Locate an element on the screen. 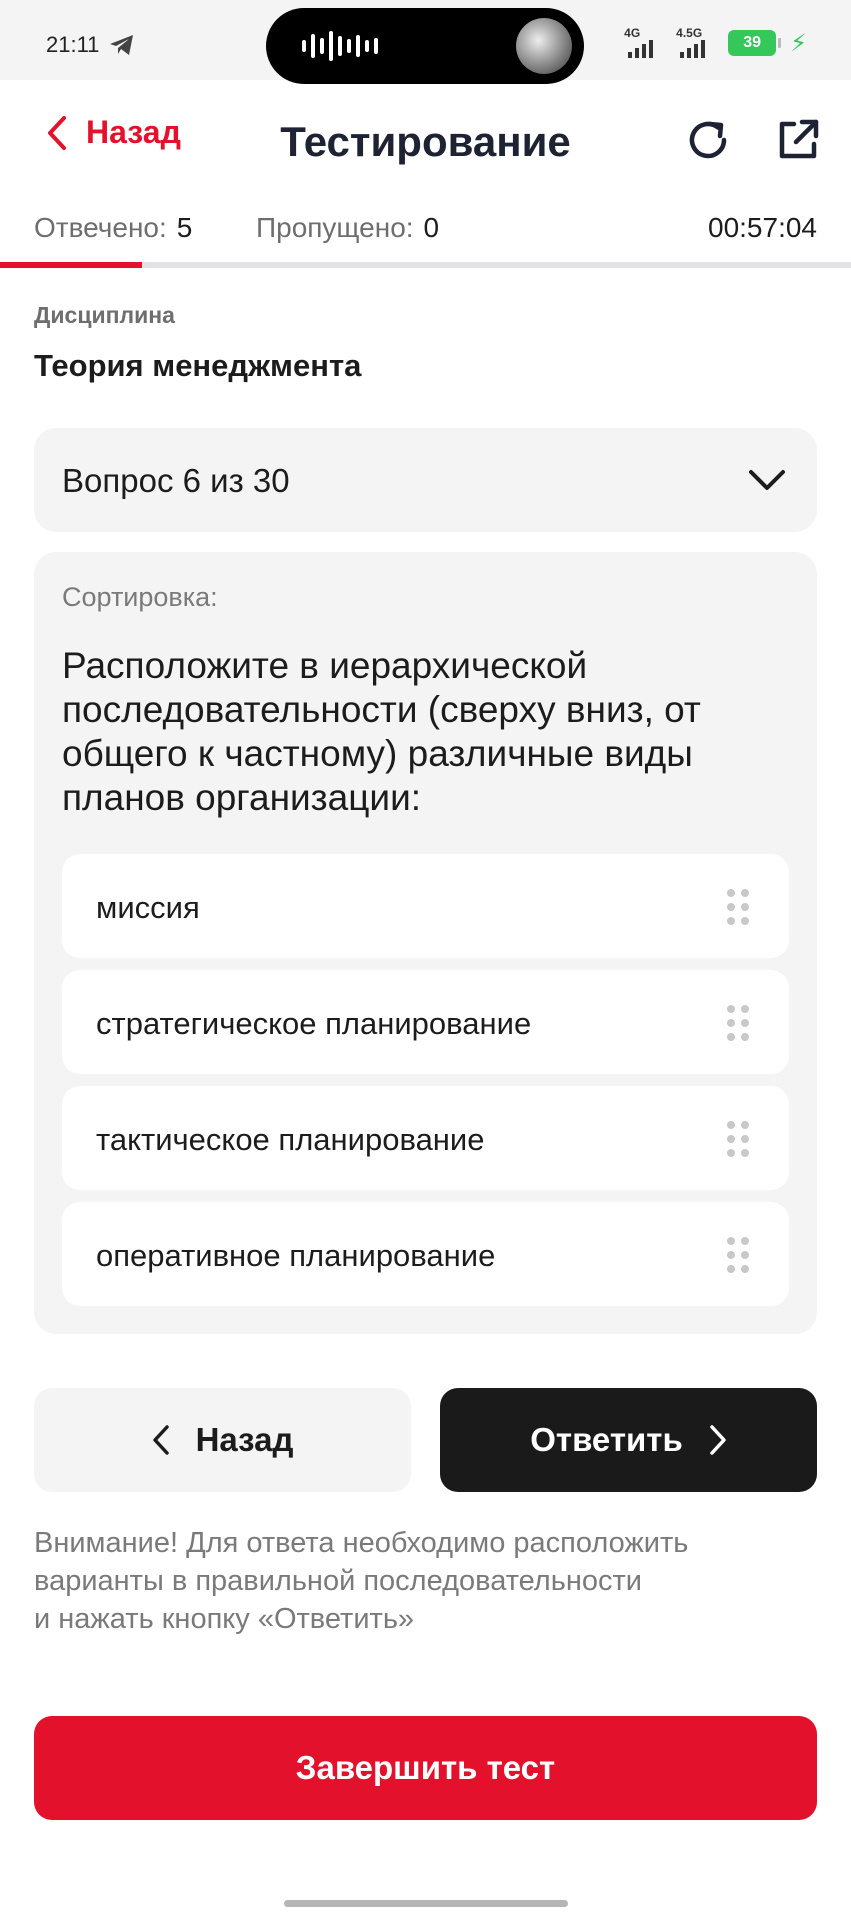 This screenshot has width=851, height=1920. signal-icon: 4G is located at coordinates (643, 42).